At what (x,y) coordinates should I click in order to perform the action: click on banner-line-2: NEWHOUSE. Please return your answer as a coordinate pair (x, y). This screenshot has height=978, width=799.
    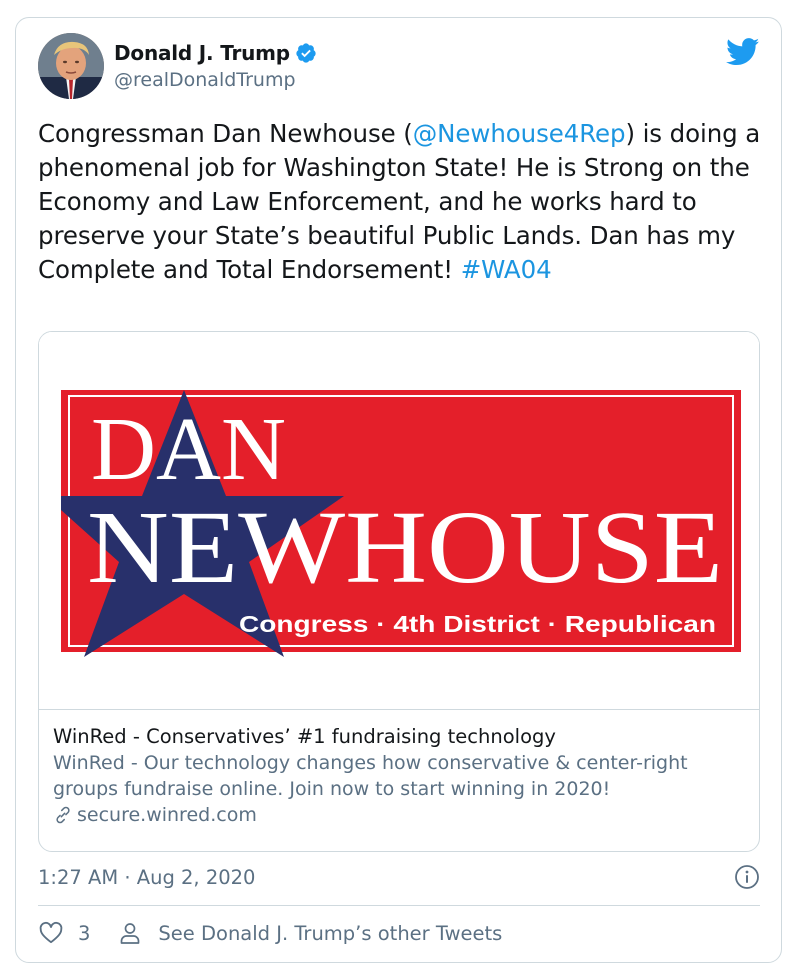
    Looking at the image, I should click on (405, 547).